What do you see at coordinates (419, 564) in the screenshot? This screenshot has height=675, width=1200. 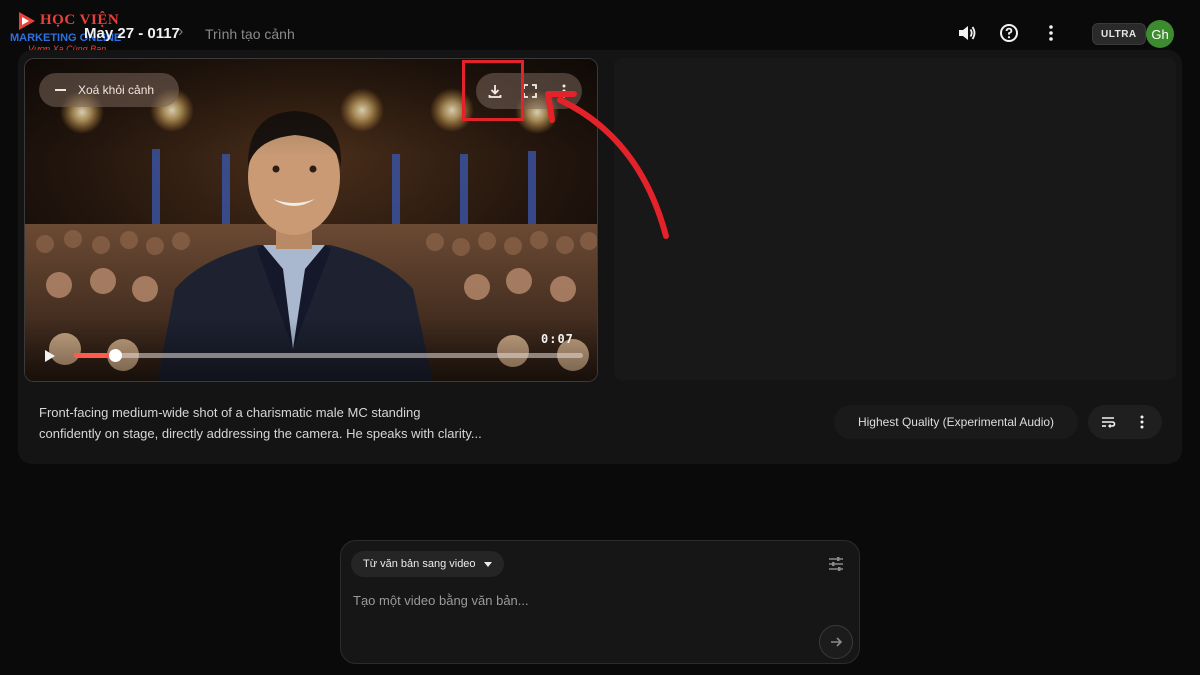 I see `generation-mode-label: Từ văn bản sang video` at bounding box center [419, 564].